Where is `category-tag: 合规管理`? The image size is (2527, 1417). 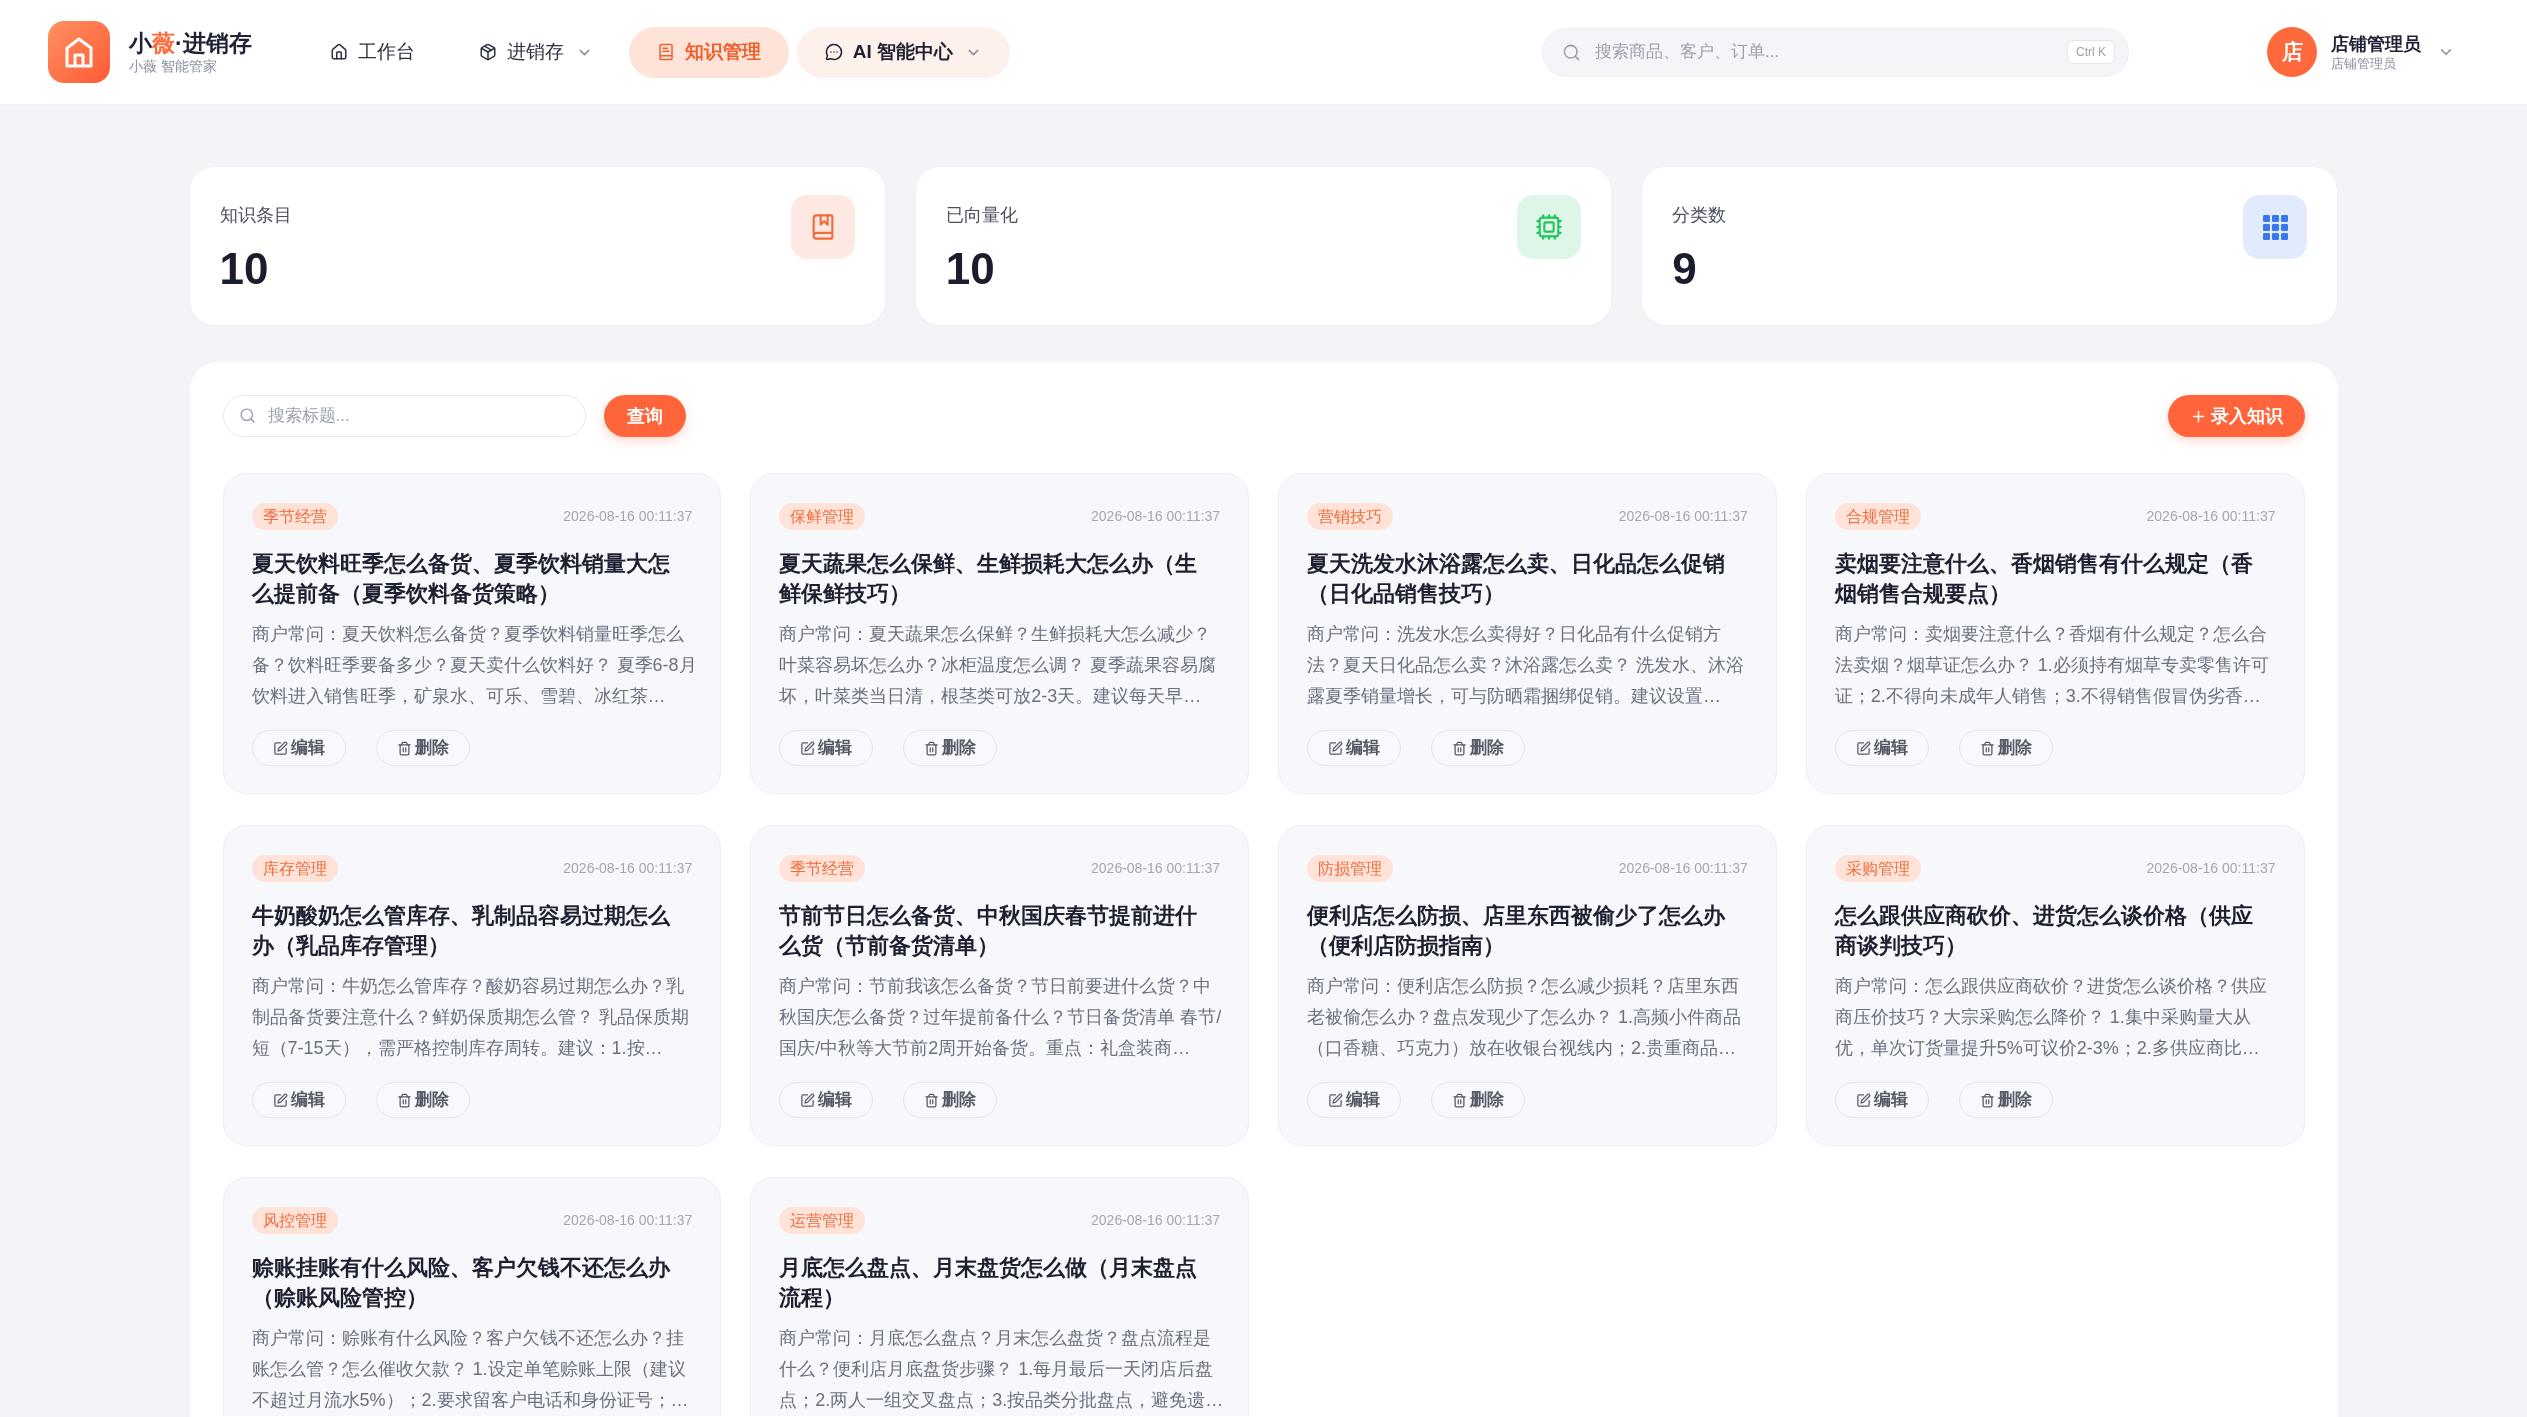
category-tag: 合规管理 is located at coordinates (1877, 516).